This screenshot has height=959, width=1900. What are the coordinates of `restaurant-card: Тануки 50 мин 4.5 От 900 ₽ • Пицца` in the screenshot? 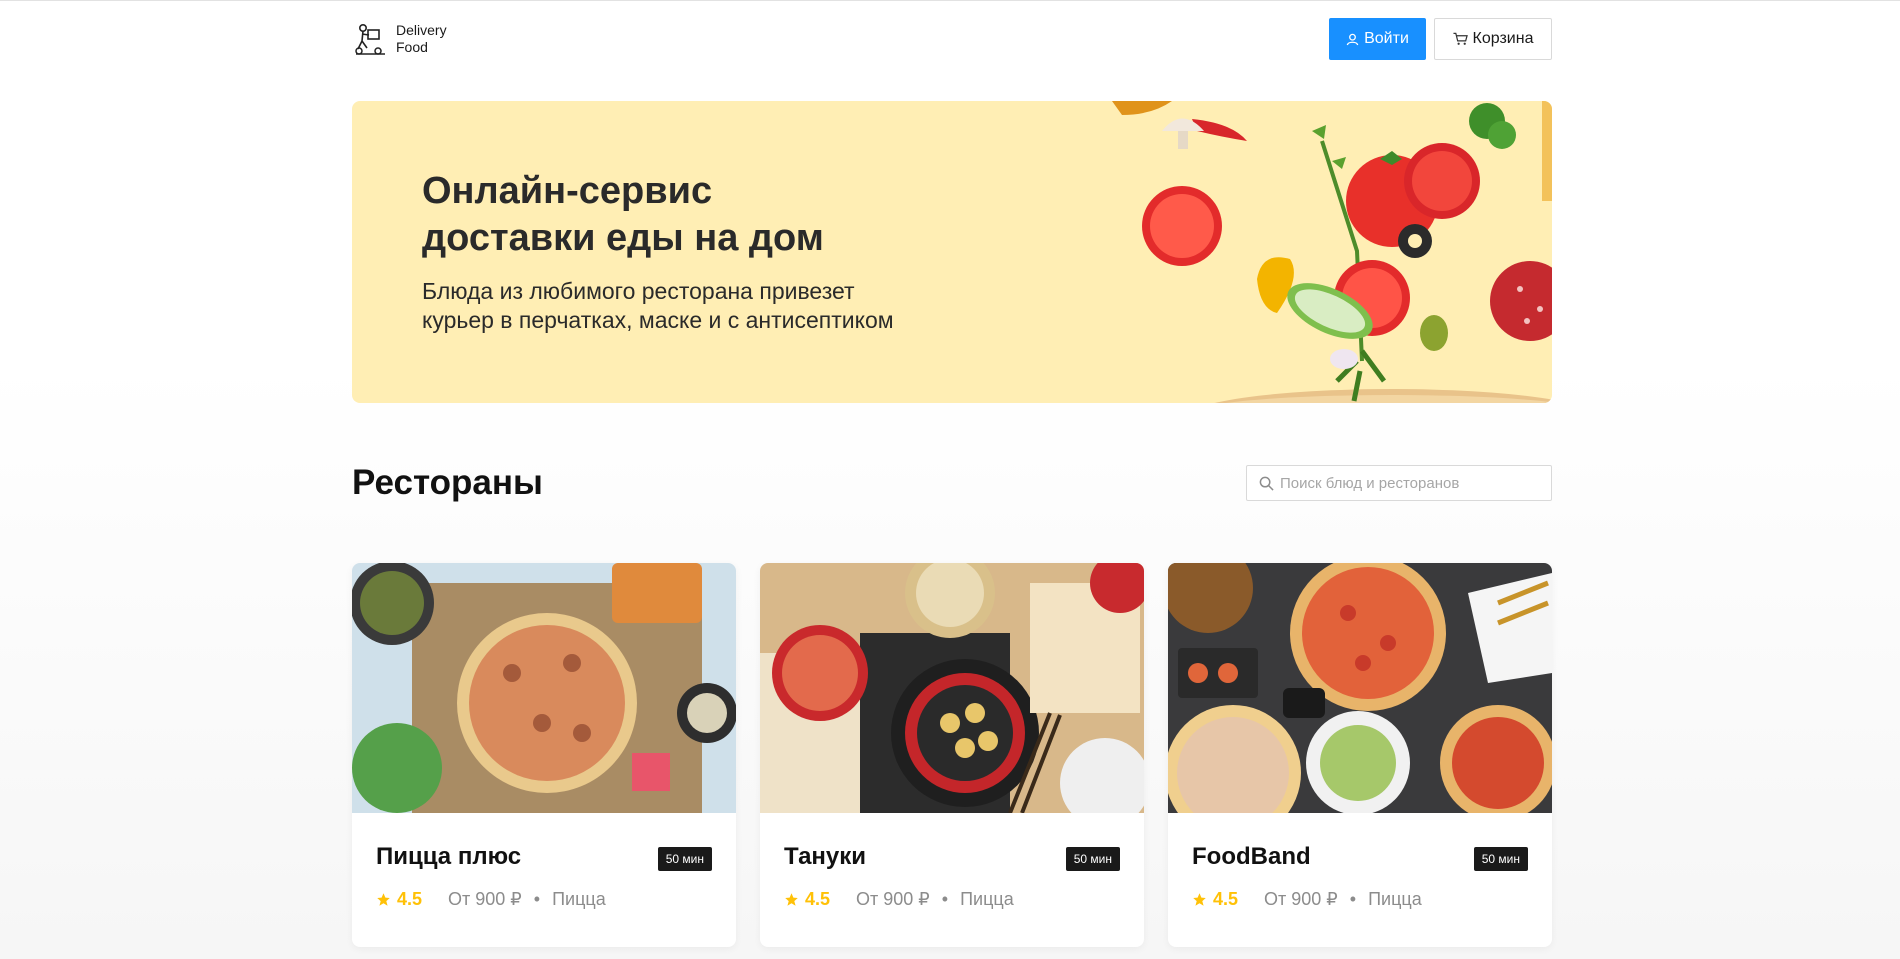 It's located at (952, 755).